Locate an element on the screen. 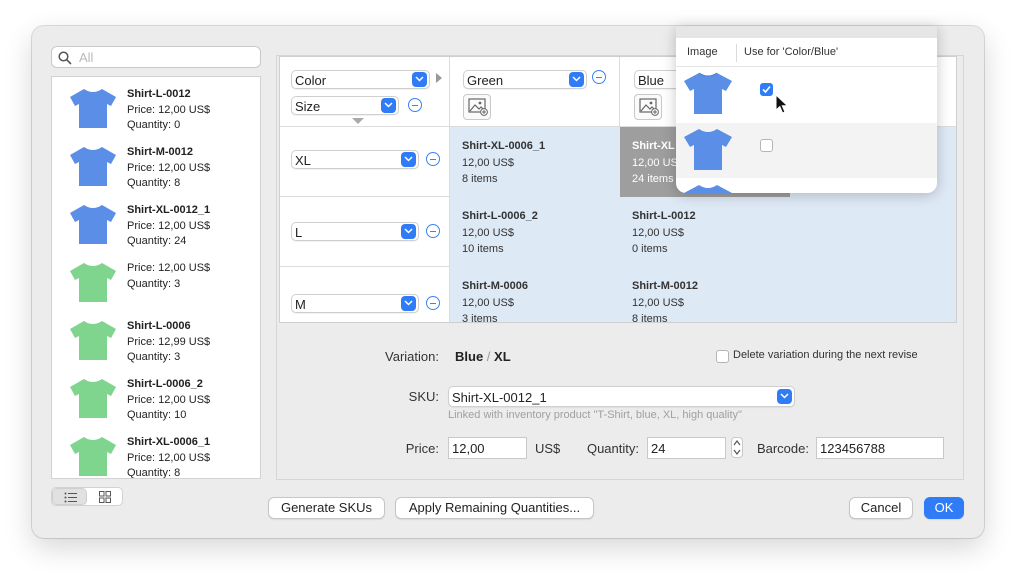  remove-column-green-button is located at coordinates (599, 77).